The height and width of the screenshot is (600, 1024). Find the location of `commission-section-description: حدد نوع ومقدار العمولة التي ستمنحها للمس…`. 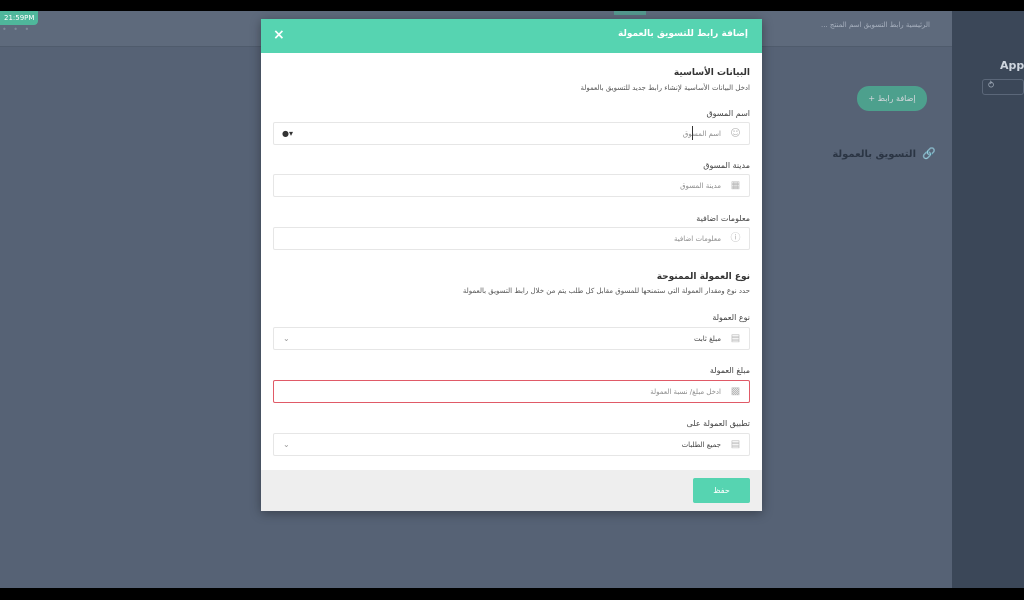

commission-section-description: حدد نوع ومقدار العمولة التي ستمنحها للمس… is located at coordinates (606, 291).